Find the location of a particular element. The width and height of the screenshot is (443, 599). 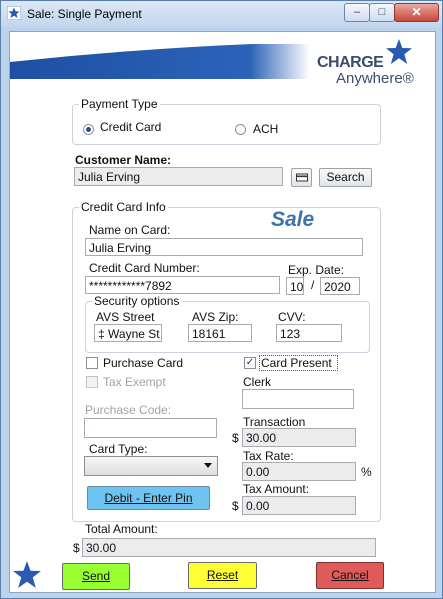

credit-card-radio is located at coordinates (88, 129).